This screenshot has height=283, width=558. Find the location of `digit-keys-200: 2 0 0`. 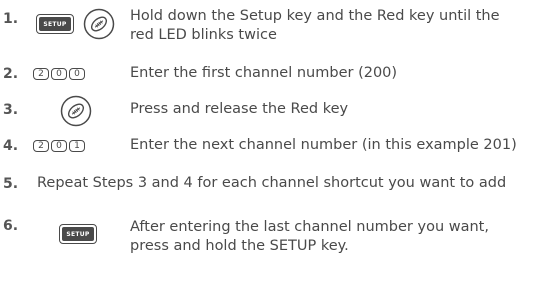

digit-keys-200: 2 0 0 is located at coordinates (59, 74).